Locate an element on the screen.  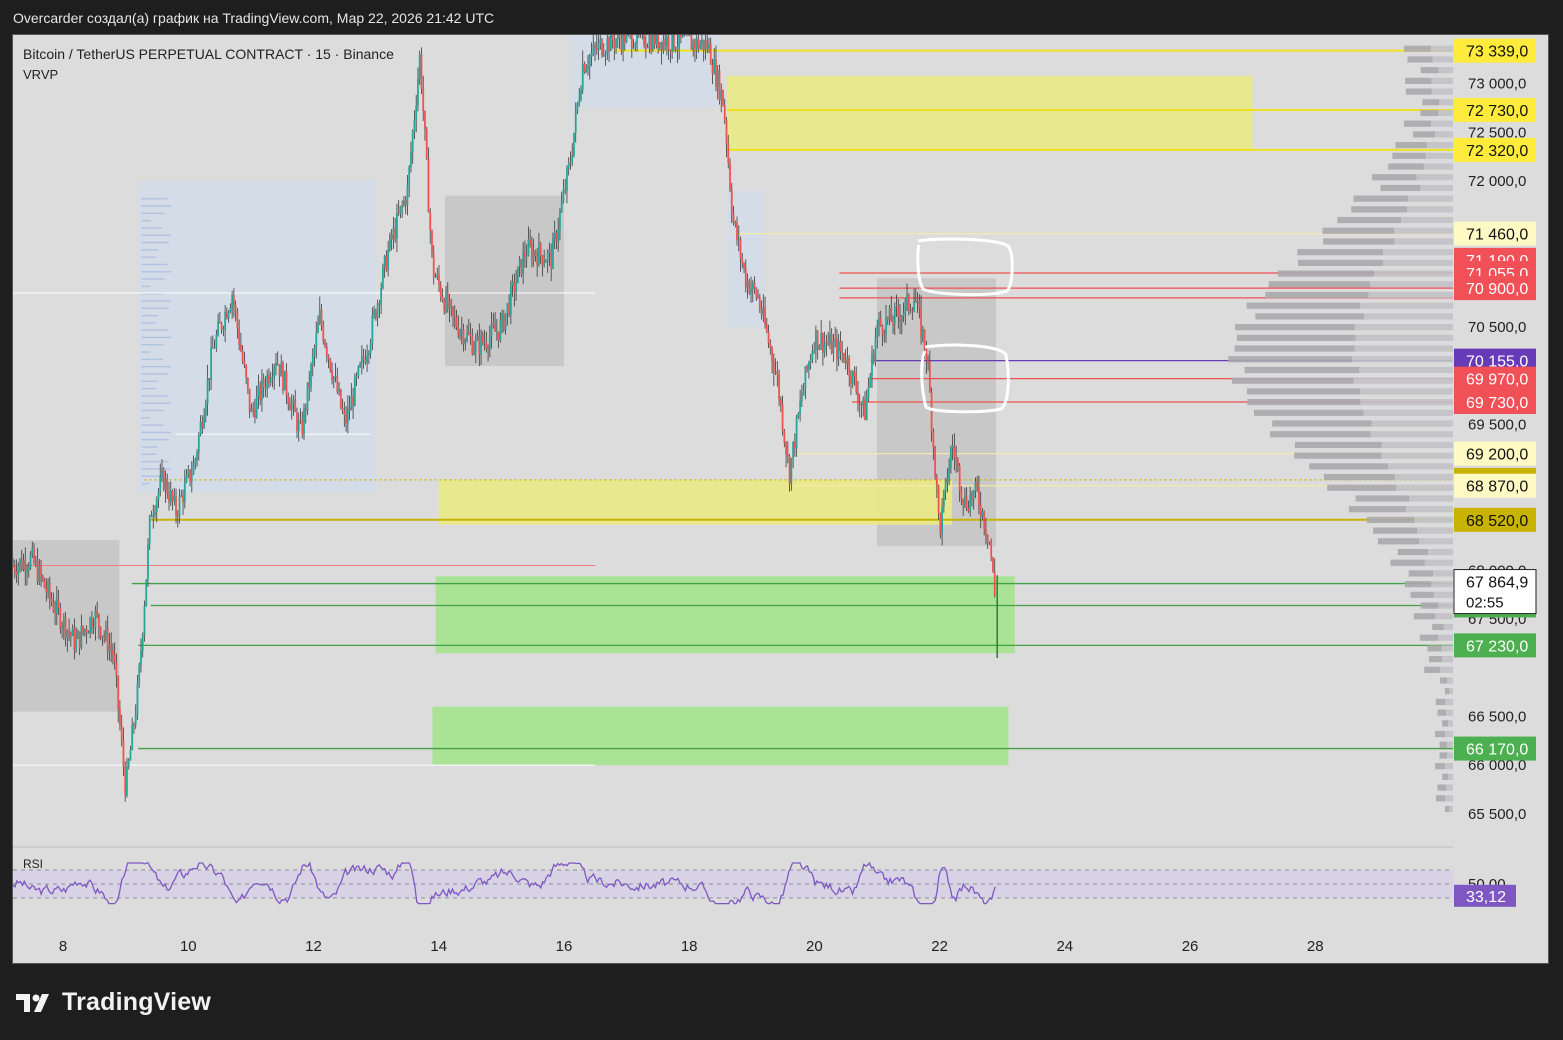
price-label-text: 69 200,0 is located at coordinates (1497, 455).